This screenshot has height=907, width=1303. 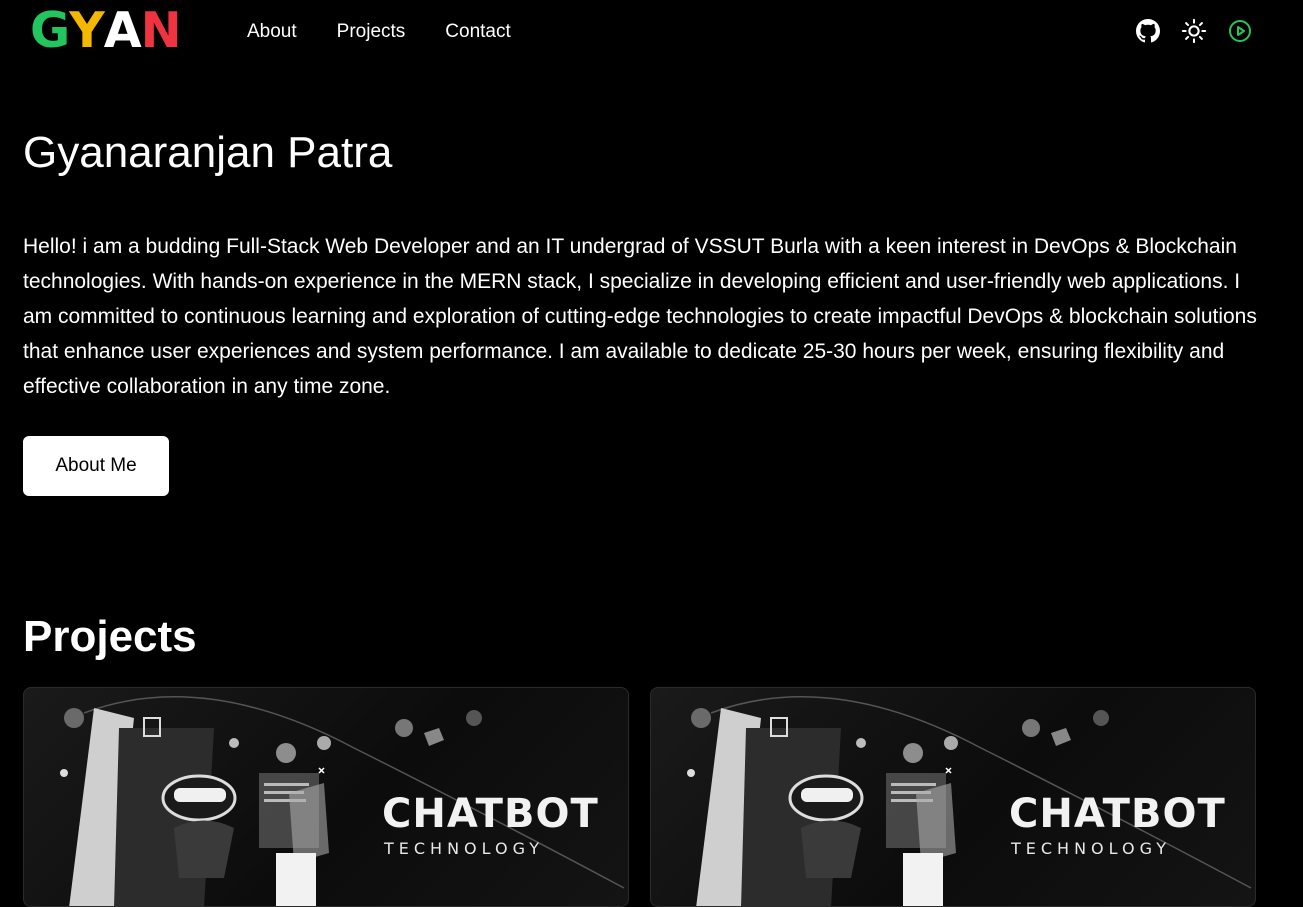 What do you see at coordinates (1148, 31) in the screenshot?
I see `github-icon` at bounding box center [1148, 31].